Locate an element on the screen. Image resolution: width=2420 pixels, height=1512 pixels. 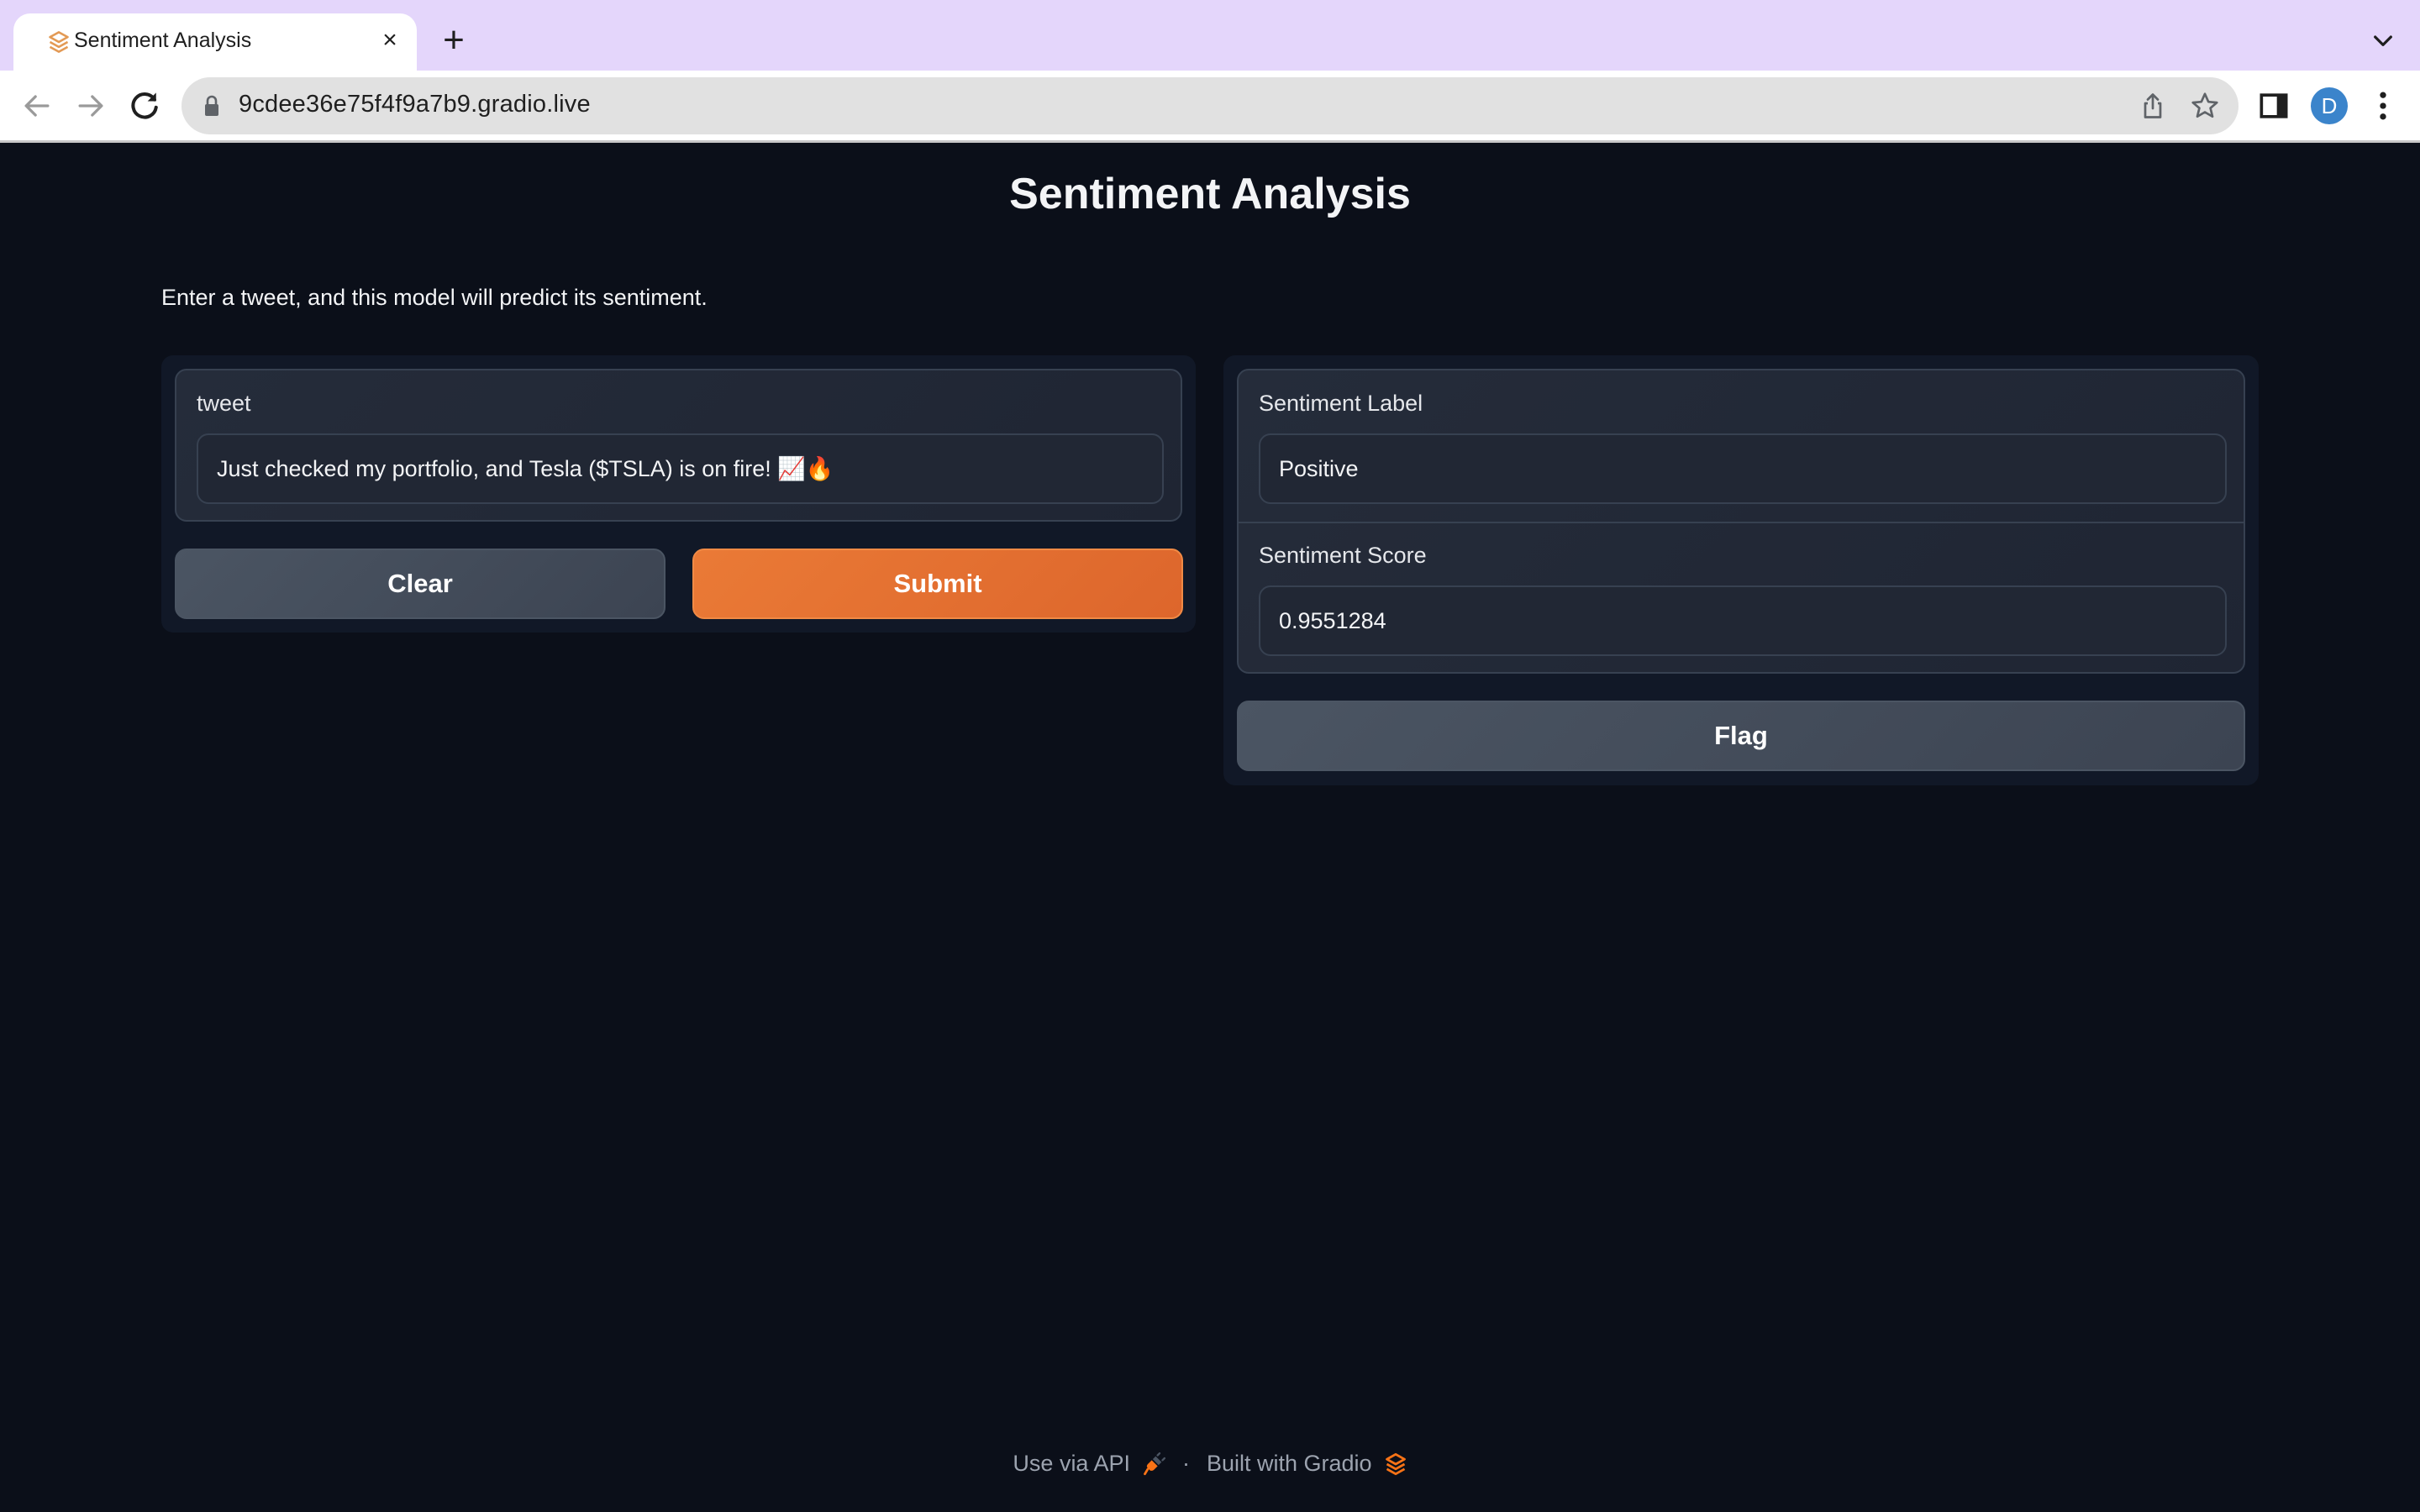
sentiment-label-output: Positive is located at coordinates (1743, 468).